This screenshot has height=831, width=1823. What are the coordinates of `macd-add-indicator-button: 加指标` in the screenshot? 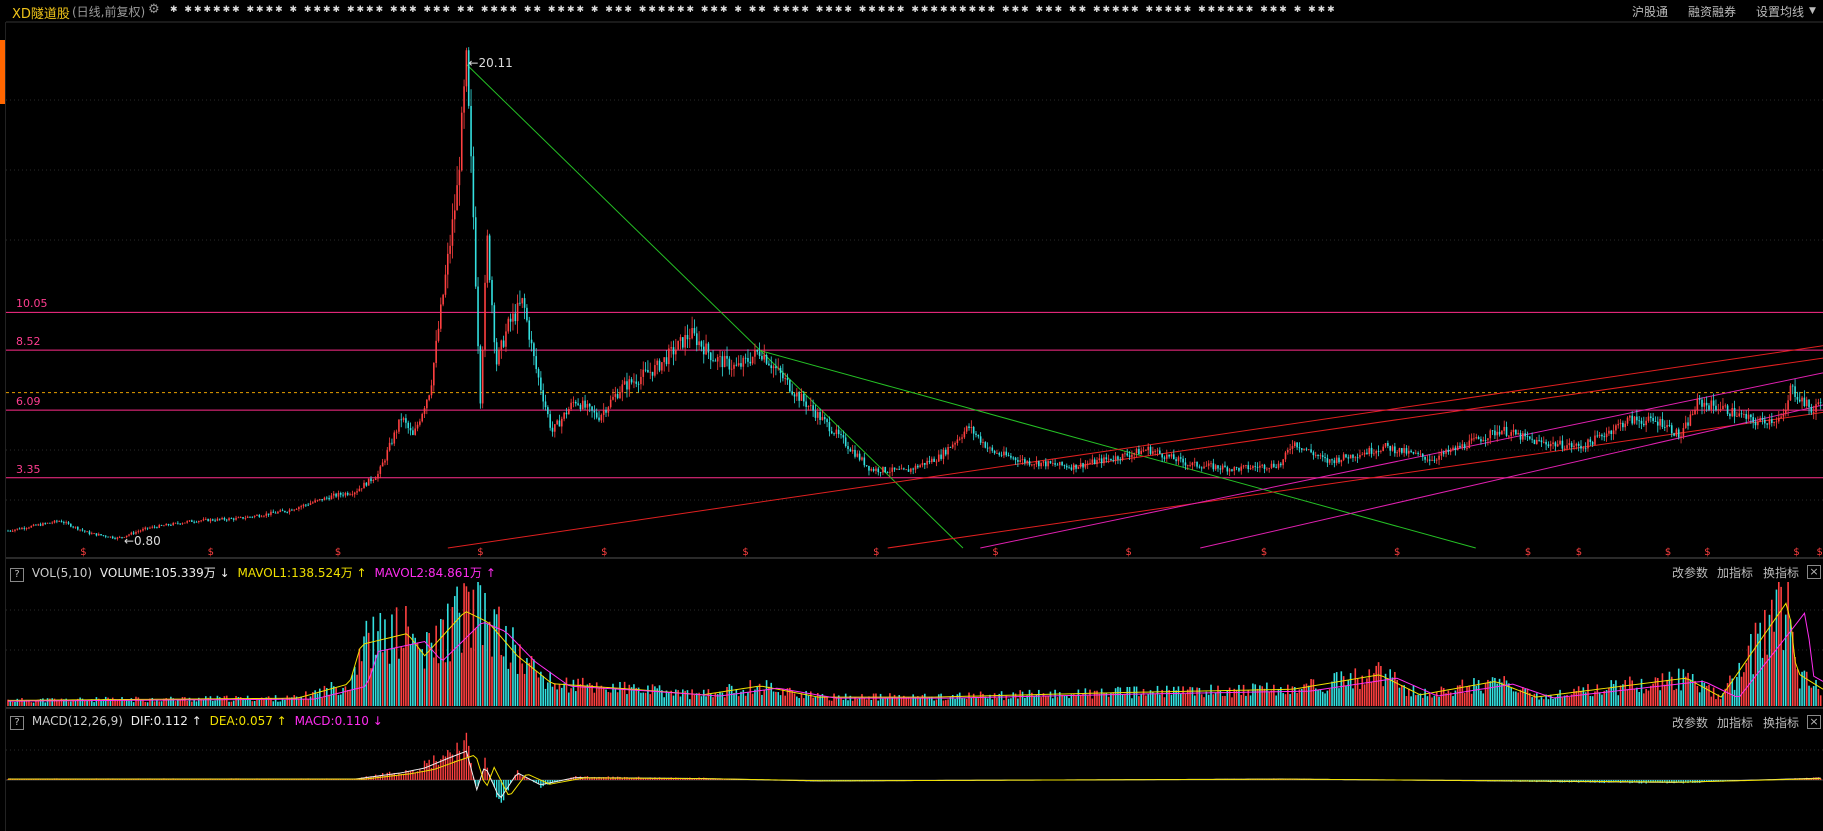 It's located at (1735, 722).